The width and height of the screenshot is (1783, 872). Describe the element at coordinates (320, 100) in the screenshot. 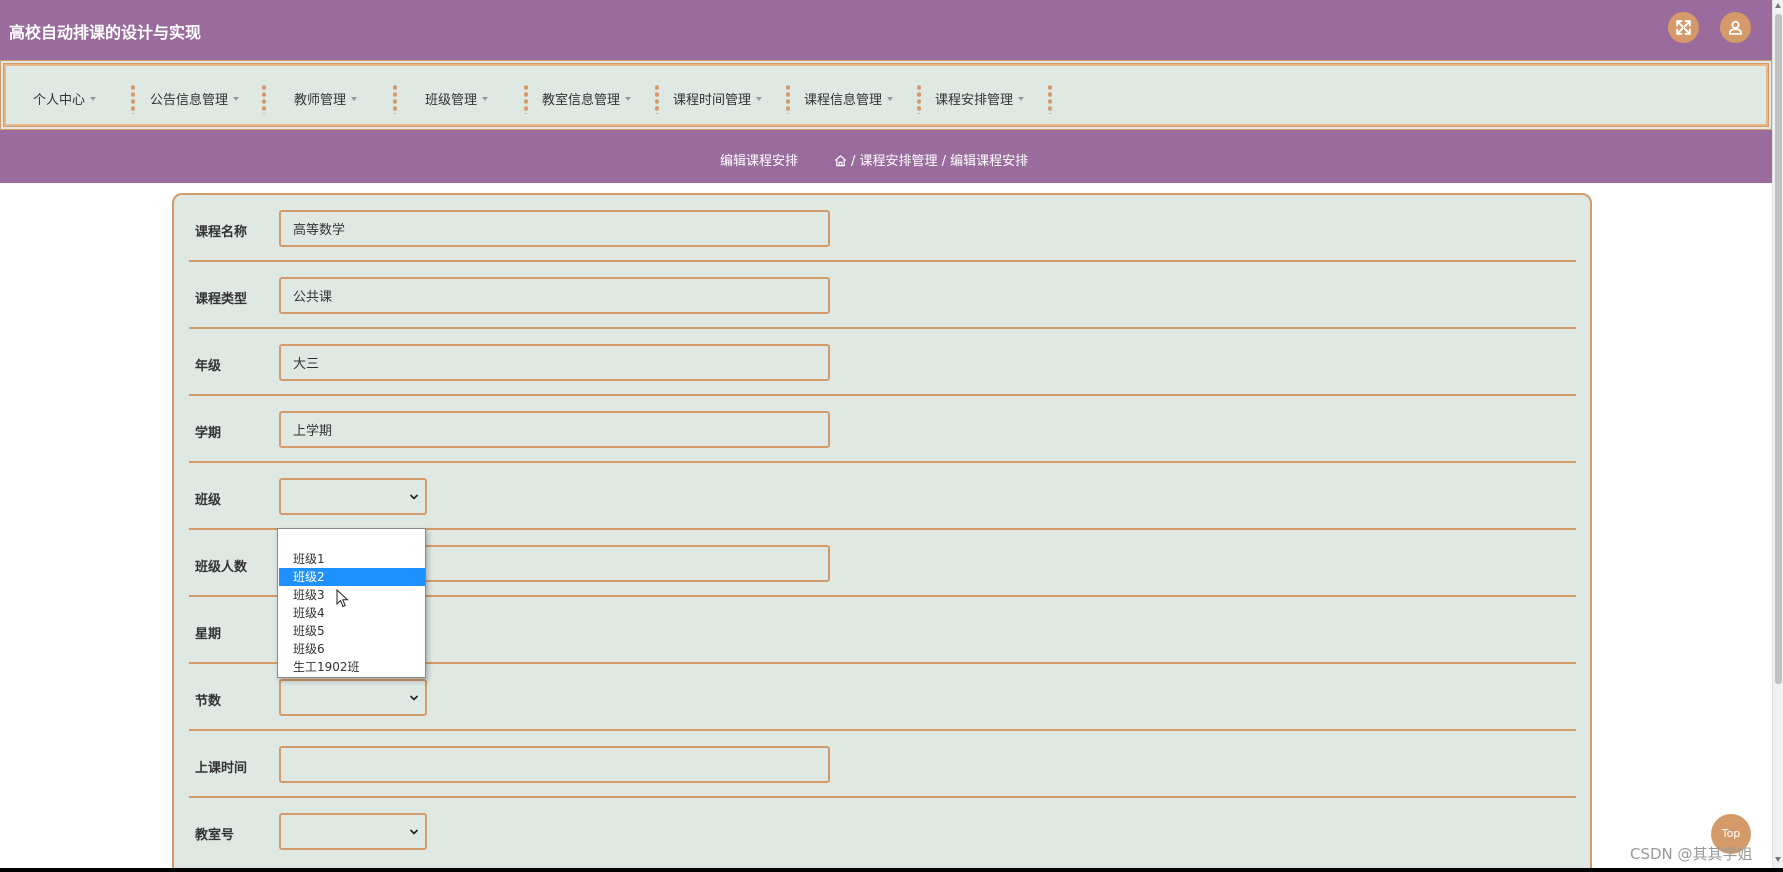

I see `nav-item-label: 教师管理` at that location.